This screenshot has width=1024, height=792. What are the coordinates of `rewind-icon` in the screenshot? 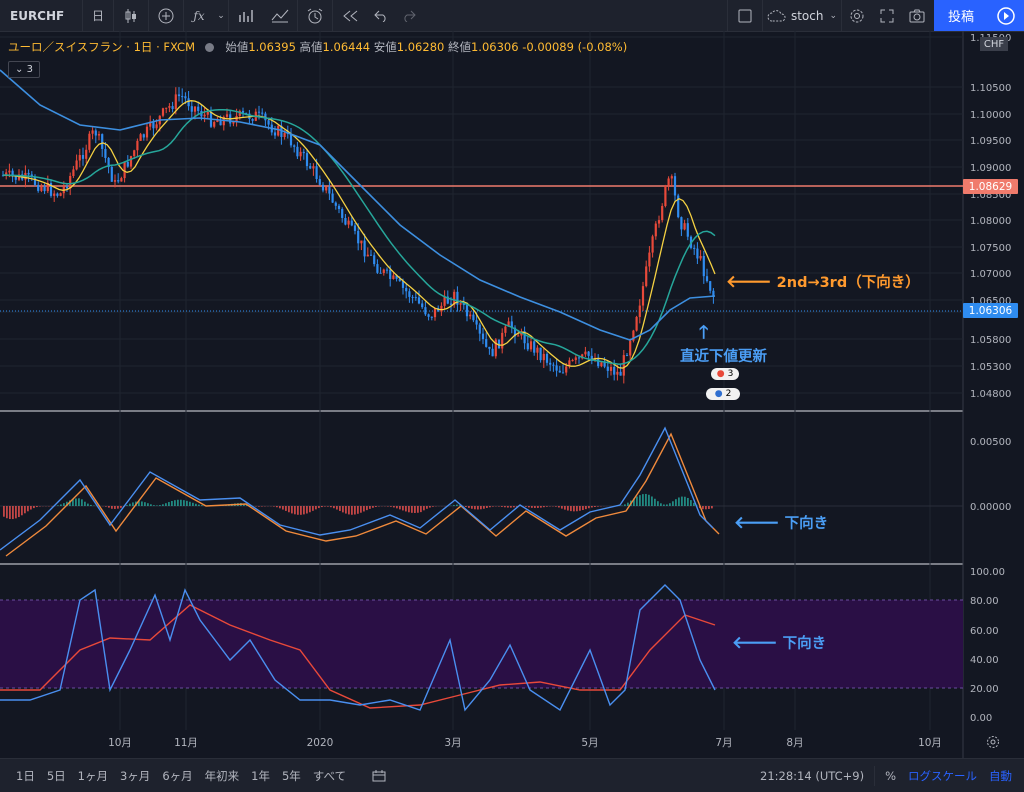 It's located at (350, 15).